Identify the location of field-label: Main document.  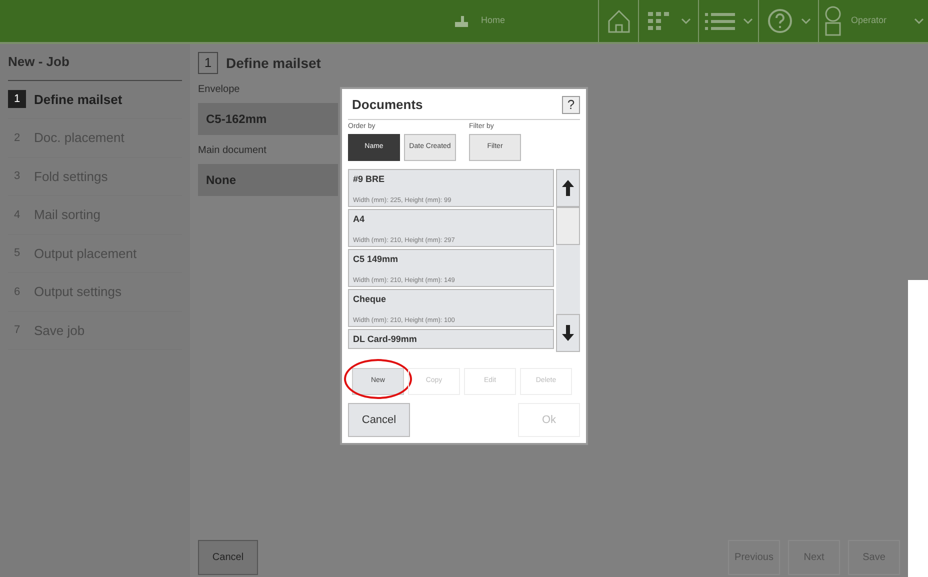
(232, 151).